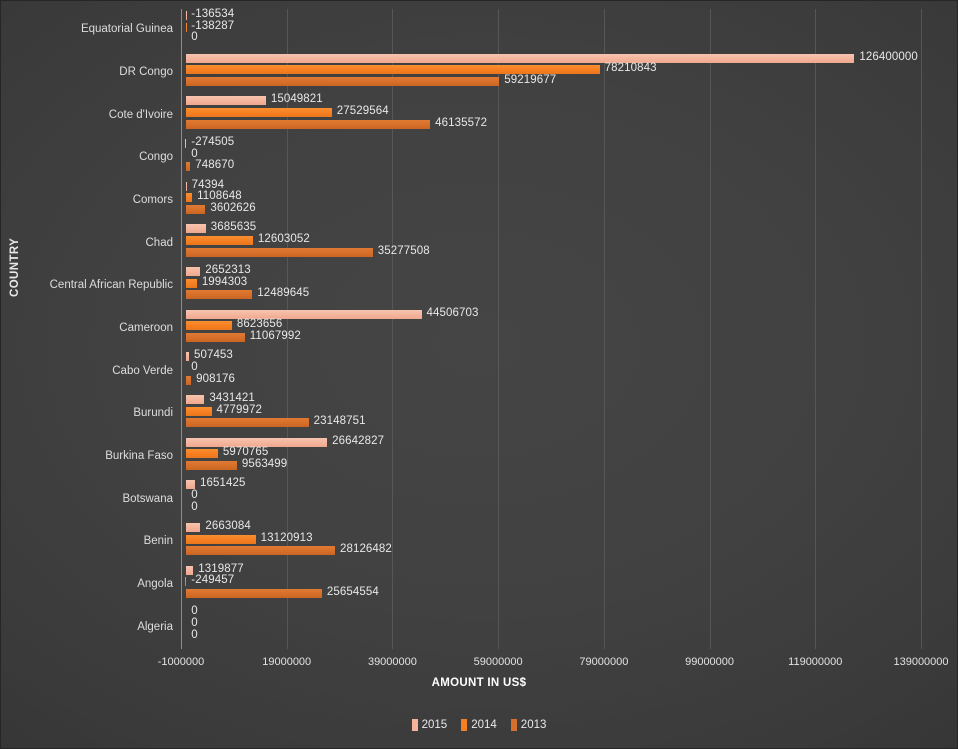  Describe the element at coordinates (604, 662) in the screenshot. I see `x-tick-label: 79000000` at that location.